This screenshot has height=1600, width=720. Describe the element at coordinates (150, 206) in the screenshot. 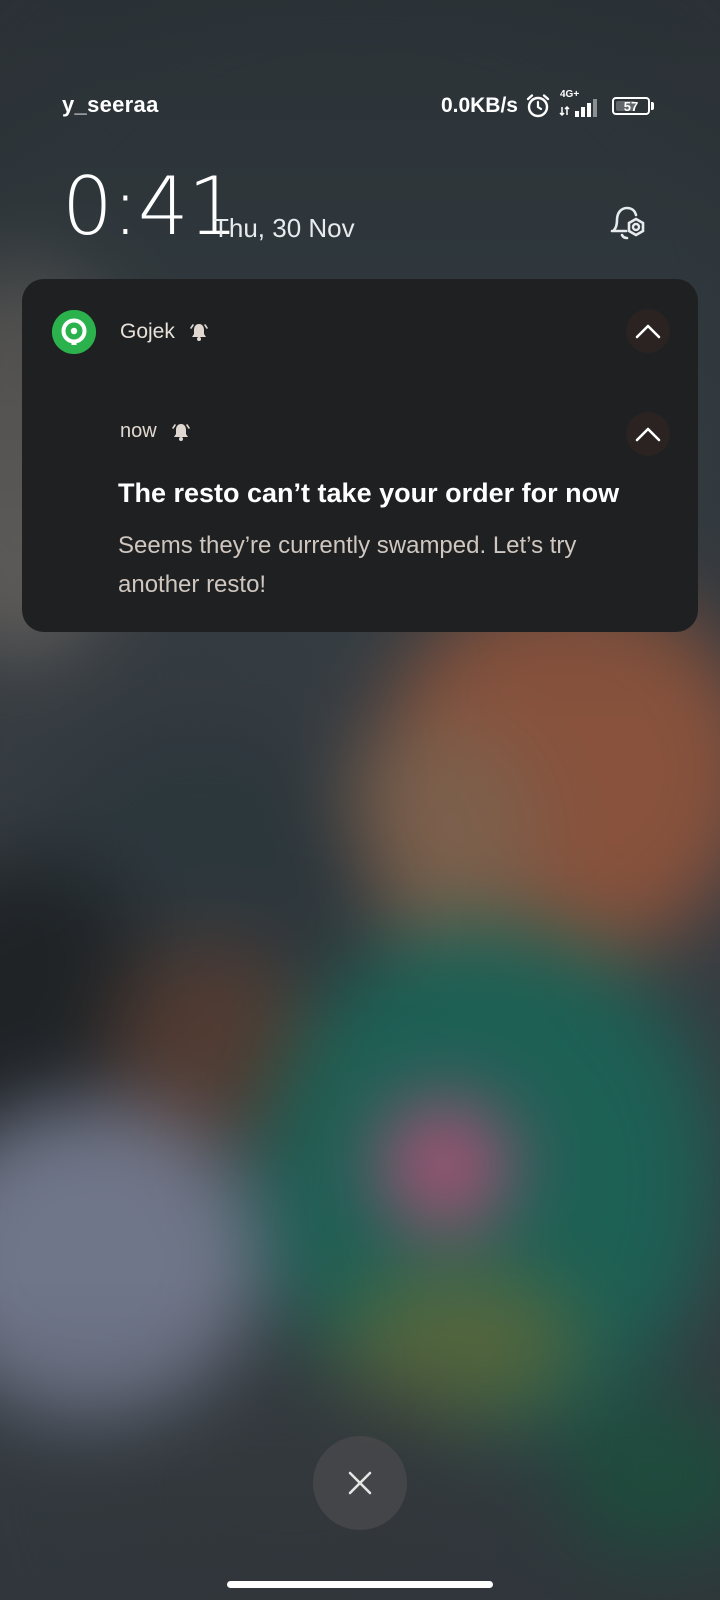

I see `lockscreen-clock: 0:41` at that location.